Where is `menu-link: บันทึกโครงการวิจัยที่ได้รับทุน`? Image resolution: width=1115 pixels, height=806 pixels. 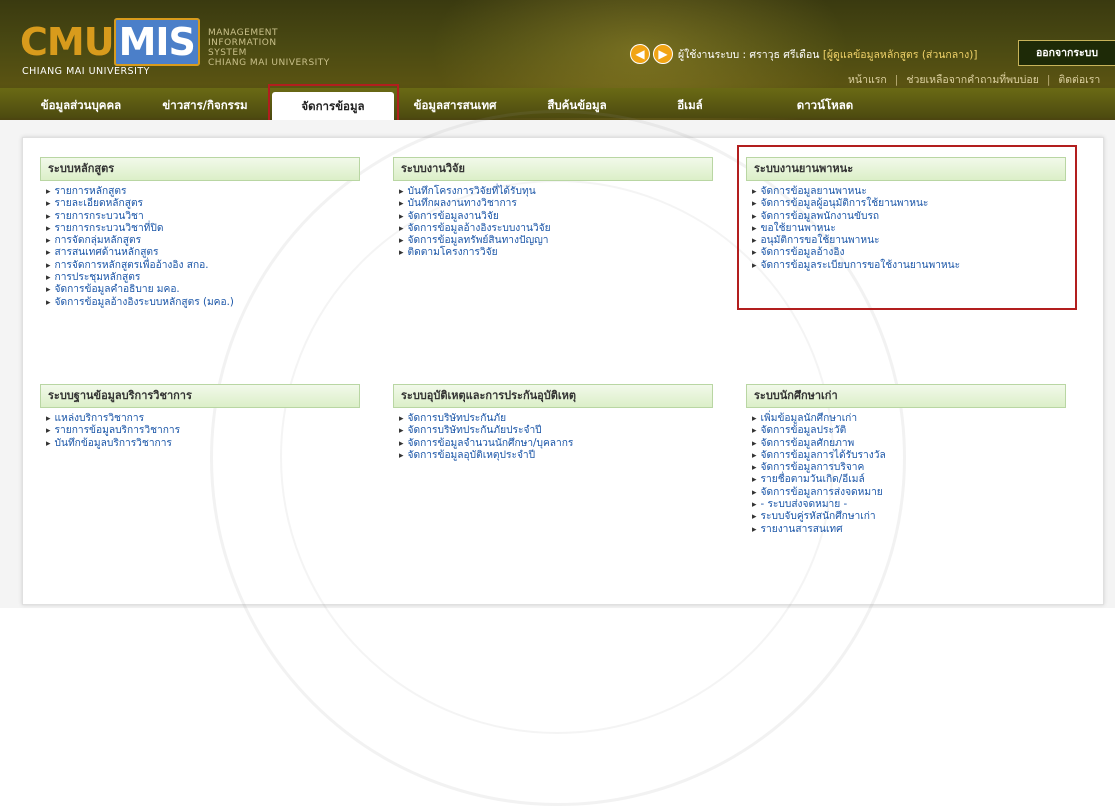
menu-link: บันทึกโครงการวิจัยที่ได้รับทุน is located at coordinates (556, 192).